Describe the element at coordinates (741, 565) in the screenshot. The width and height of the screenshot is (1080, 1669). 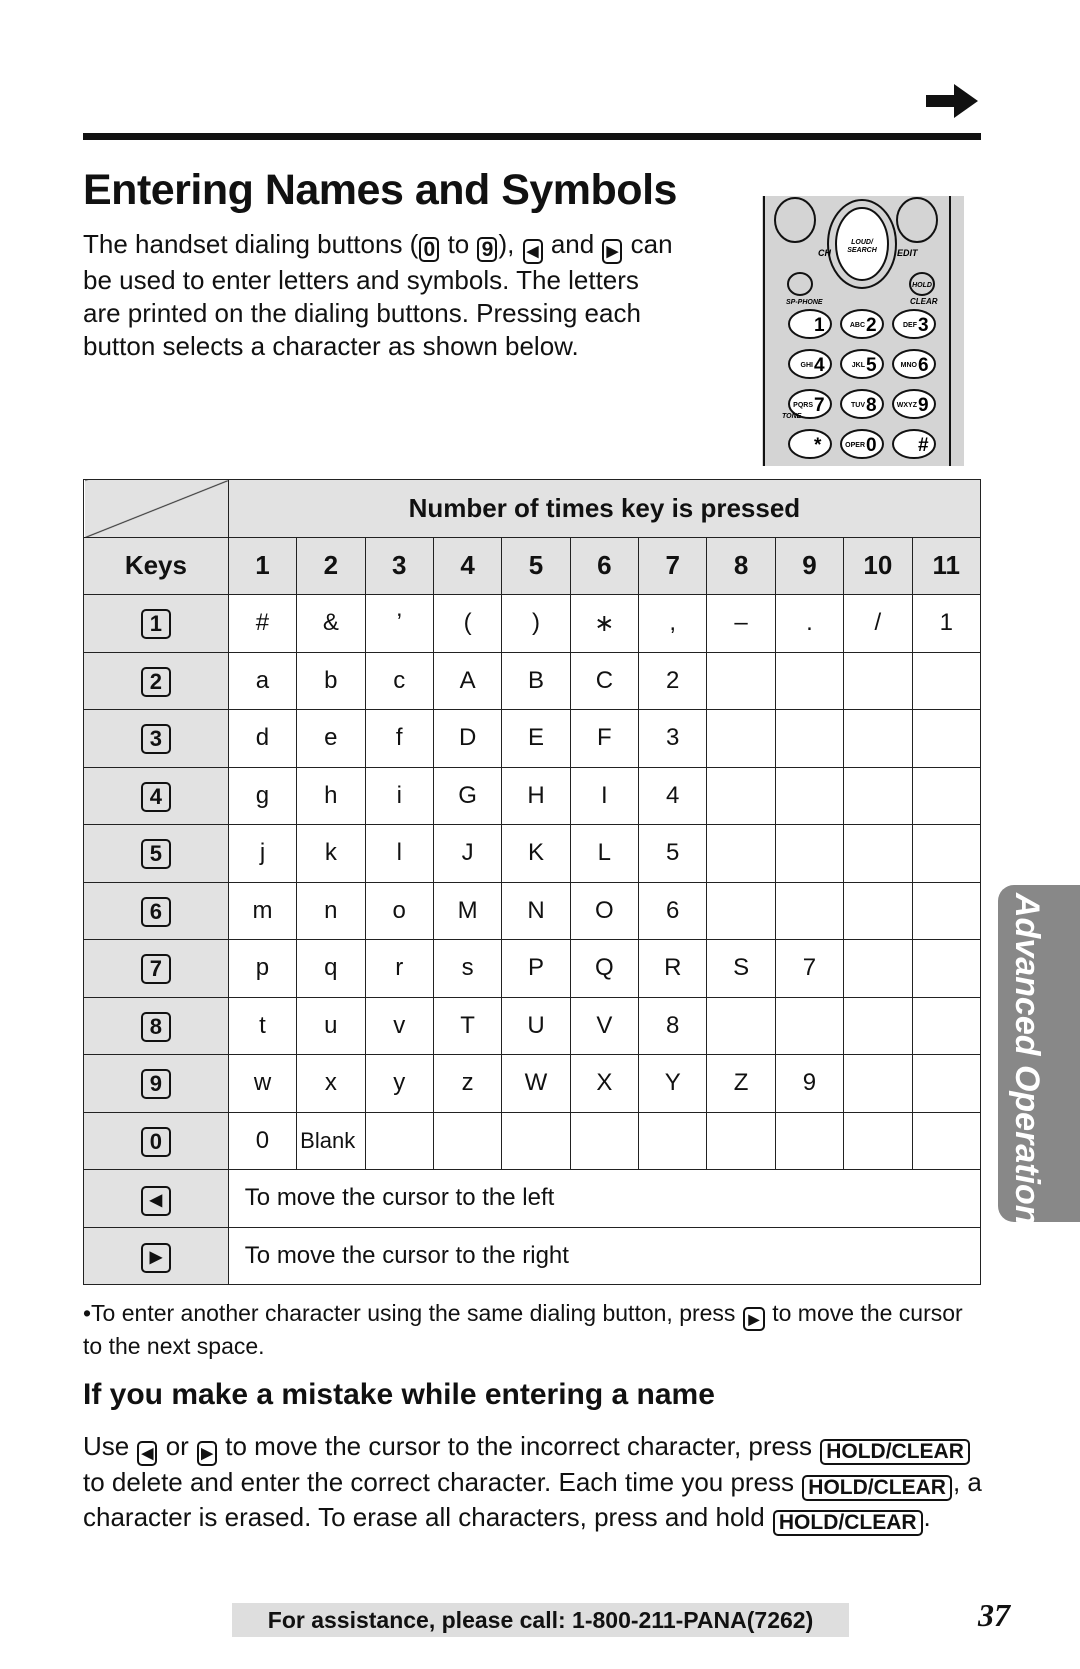
I see `press-count-header: 8` at that location.